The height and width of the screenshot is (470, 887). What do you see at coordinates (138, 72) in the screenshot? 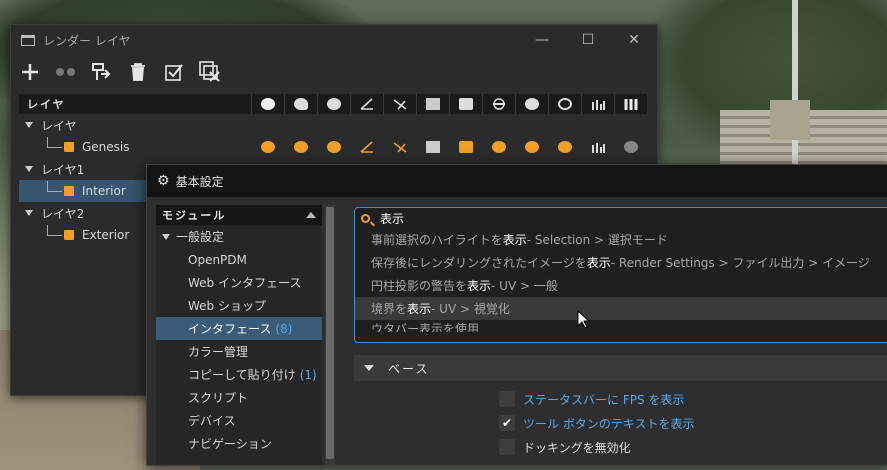
I see `trash-icon` at bounding box center [138, 72].